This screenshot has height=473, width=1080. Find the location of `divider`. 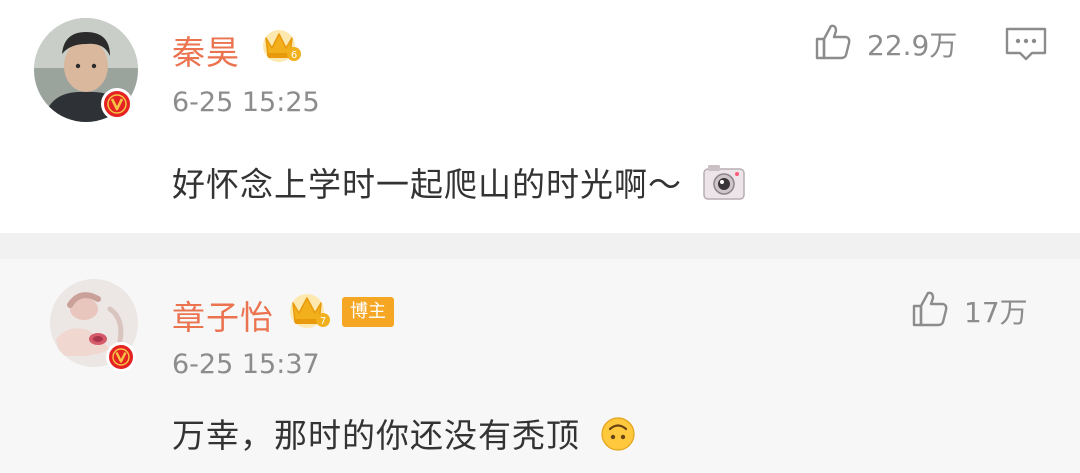

divider is located at coordinates (540, 246).